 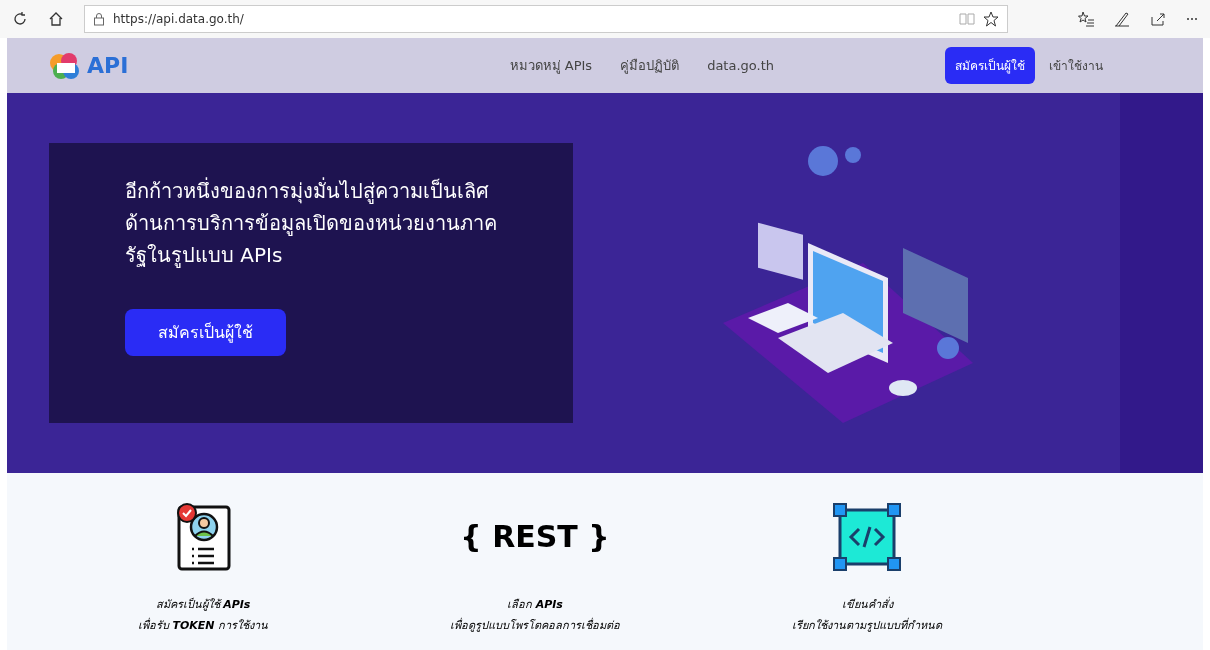 What do you see at coordinates (991, 19) in the screenshot?
I see `star-icon` at bounding box center [991, 19].